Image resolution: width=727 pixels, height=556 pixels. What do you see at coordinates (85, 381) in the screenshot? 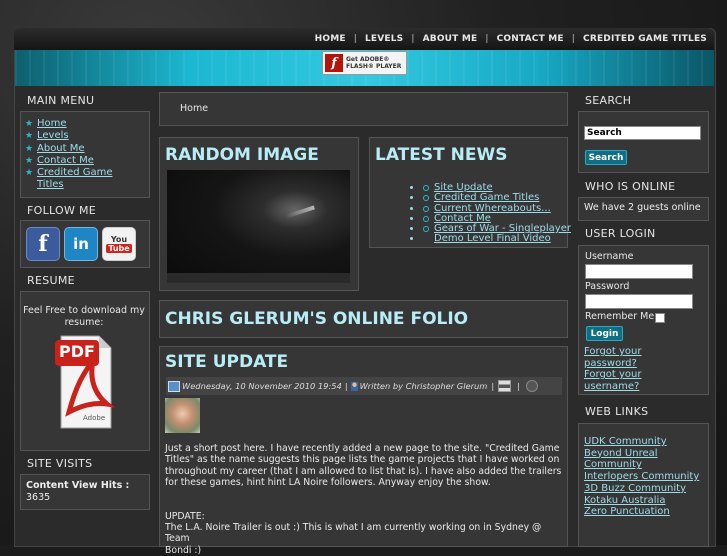
I see `pdf-download-icon: PDF Adobe` at bounding box center [85, 381].